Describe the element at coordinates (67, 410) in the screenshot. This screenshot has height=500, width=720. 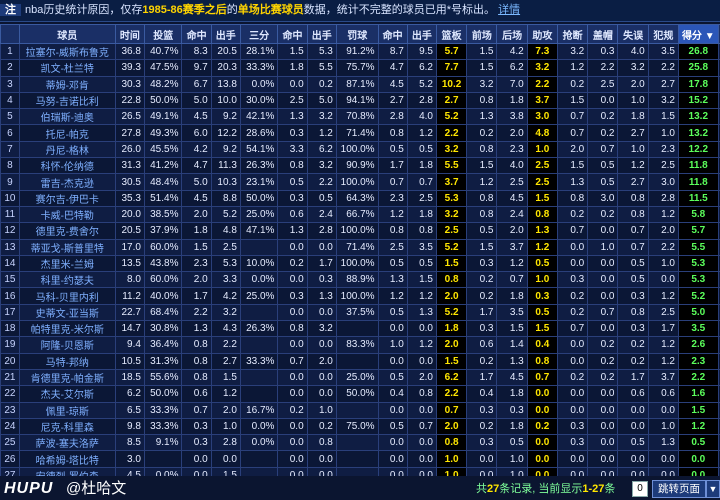
I see `player-name-link: 佩里-琼斯` at that location.